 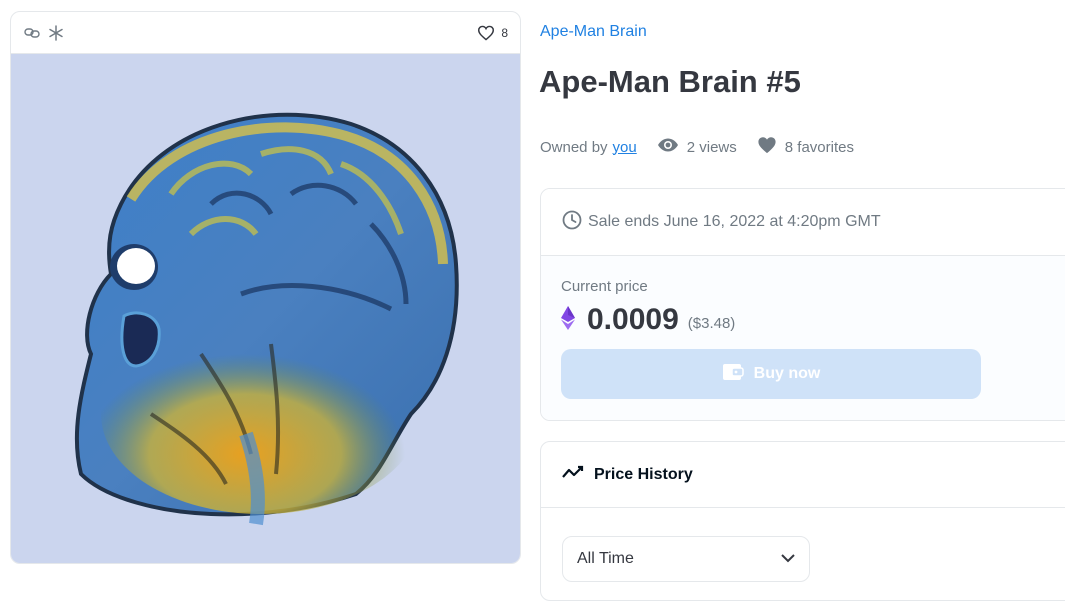 I want to click on sale-end-row: Sale ends June 16, 2022 at 4:20pm GMT, so click(x=803, y=222).